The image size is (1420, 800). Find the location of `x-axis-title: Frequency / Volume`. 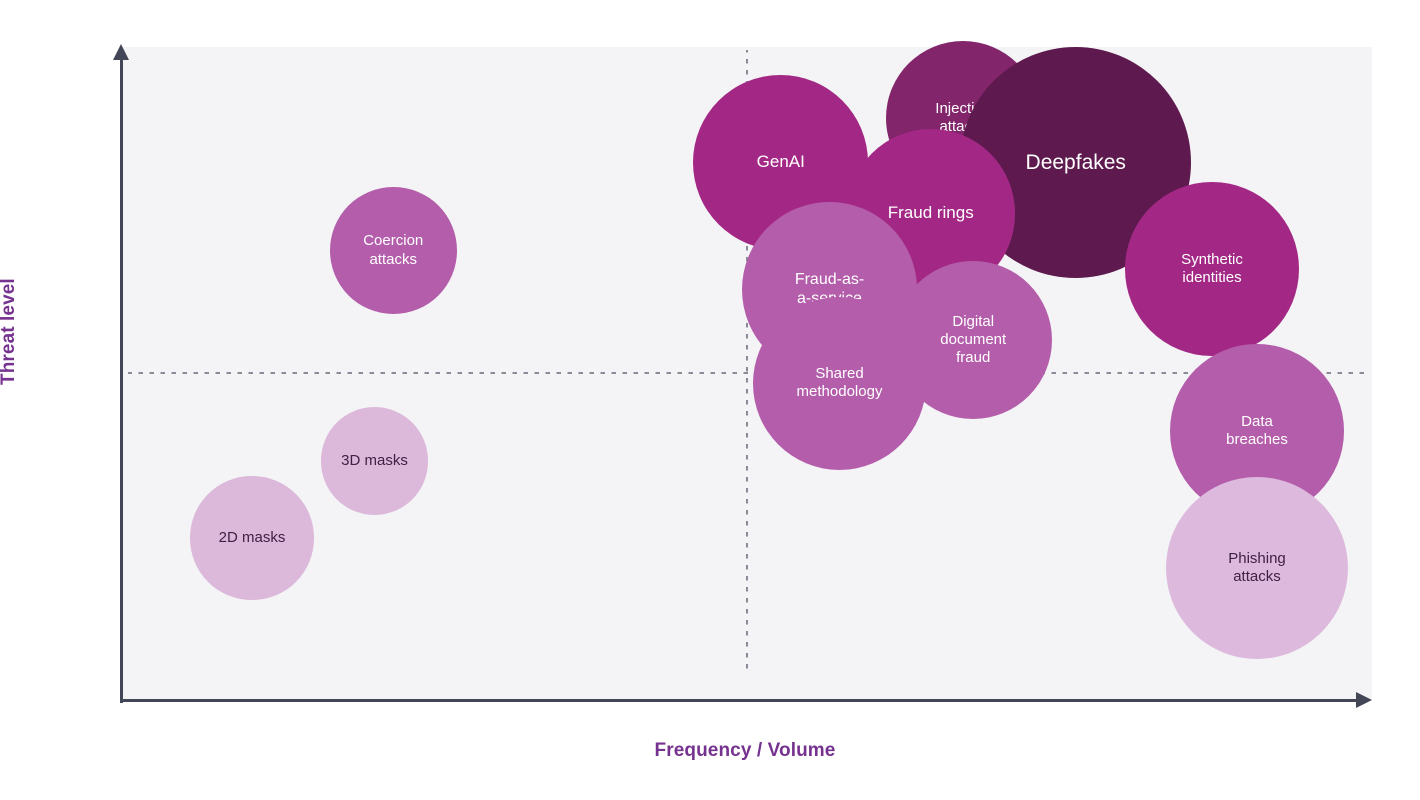

x-axis-title: Frequency / Volume is located at coordinates (745, 750).